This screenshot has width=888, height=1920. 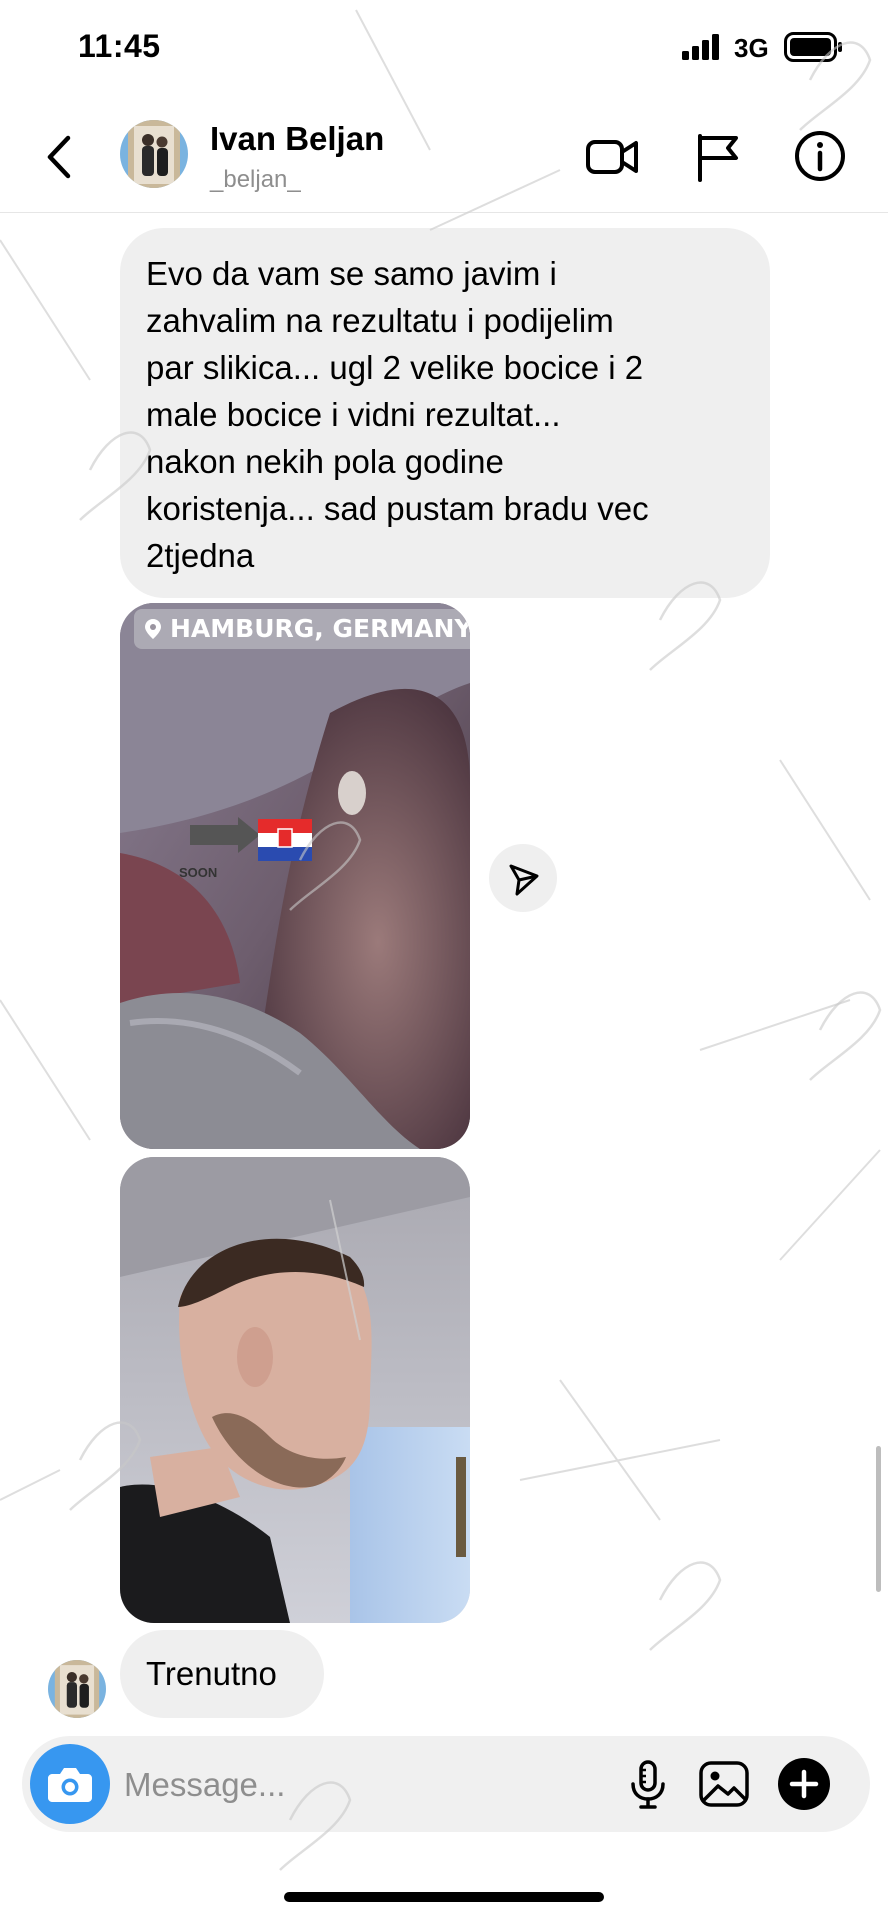 I want to click on camera-icon, so click(x=70, y=1785).